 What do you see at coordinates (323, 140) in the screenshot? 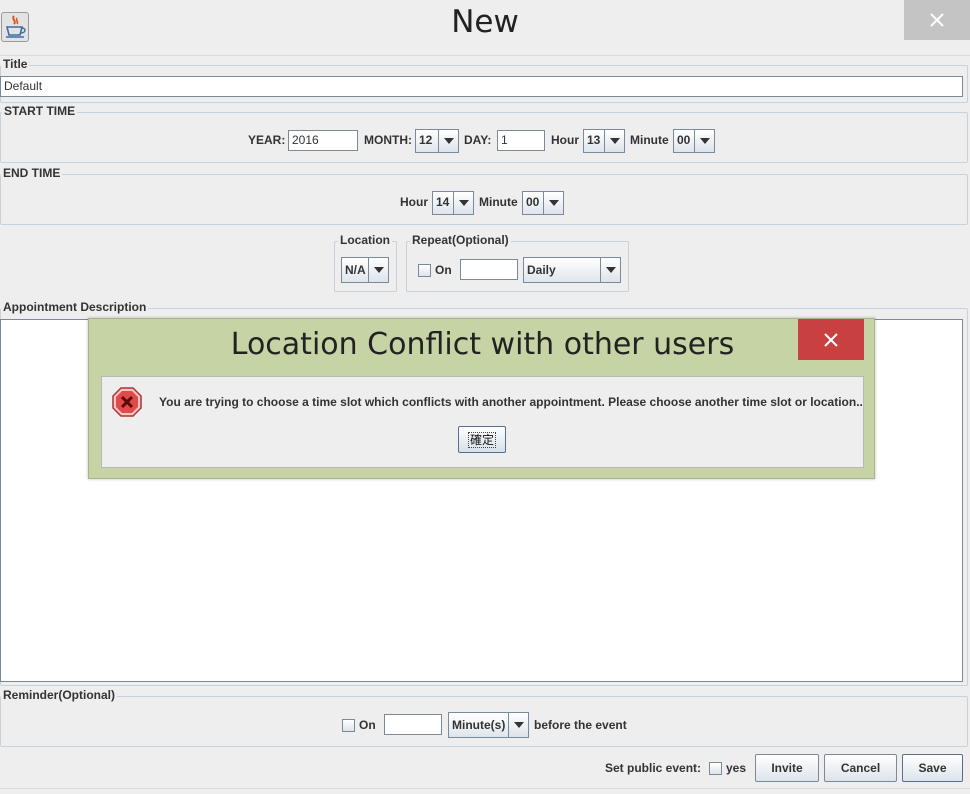
I see `year-input: 2016` at bounding box center [323, 140].